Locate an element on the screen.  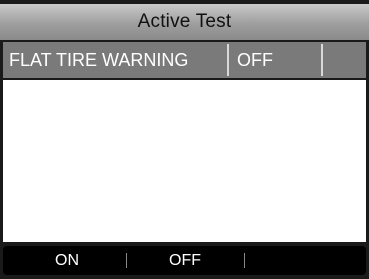
test-item-name: FLAT TIRE WARNING is located at coordinates (99, 59).